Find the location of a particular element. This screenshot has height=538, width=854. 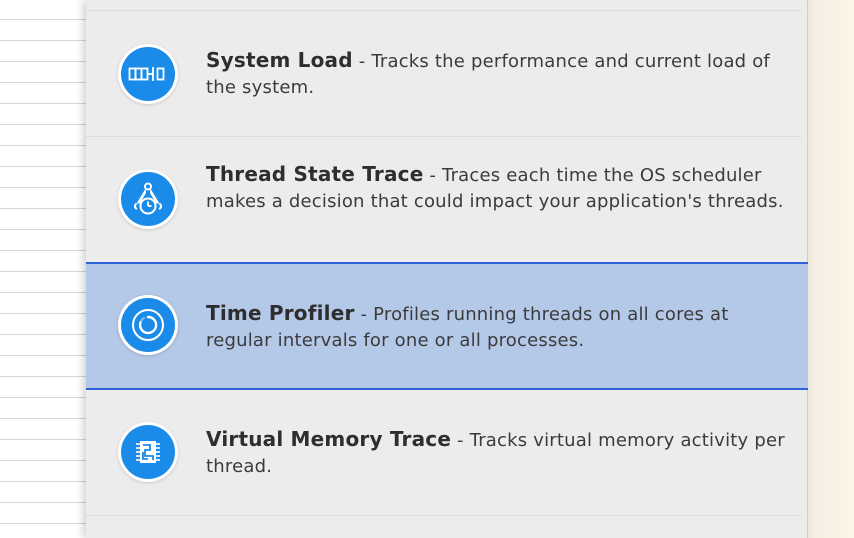

thread-state-trace-icon is located at coordinates (148, 199).